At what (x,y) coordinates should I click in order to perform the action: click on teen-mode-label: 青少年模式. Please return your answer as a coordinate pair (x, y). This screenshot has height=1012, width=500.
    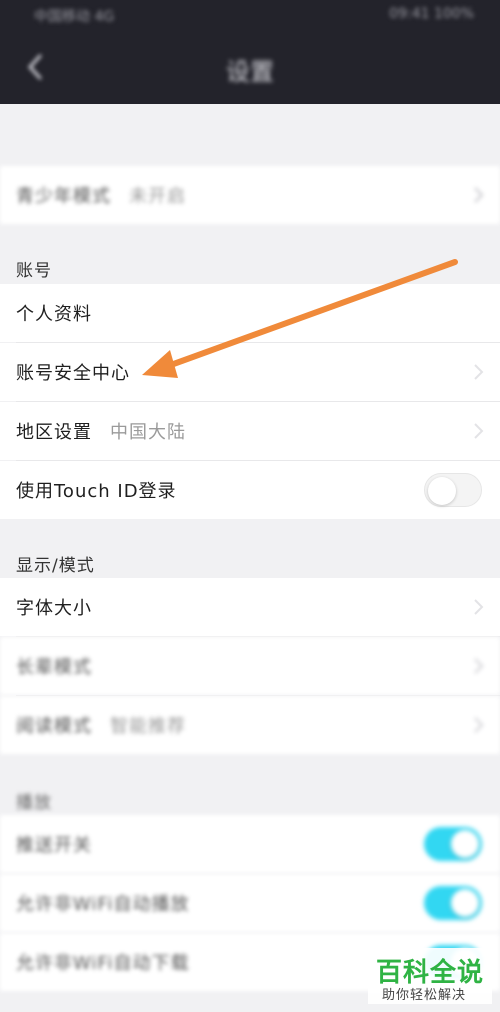
    Looking at the image, I should click on (63, 196).